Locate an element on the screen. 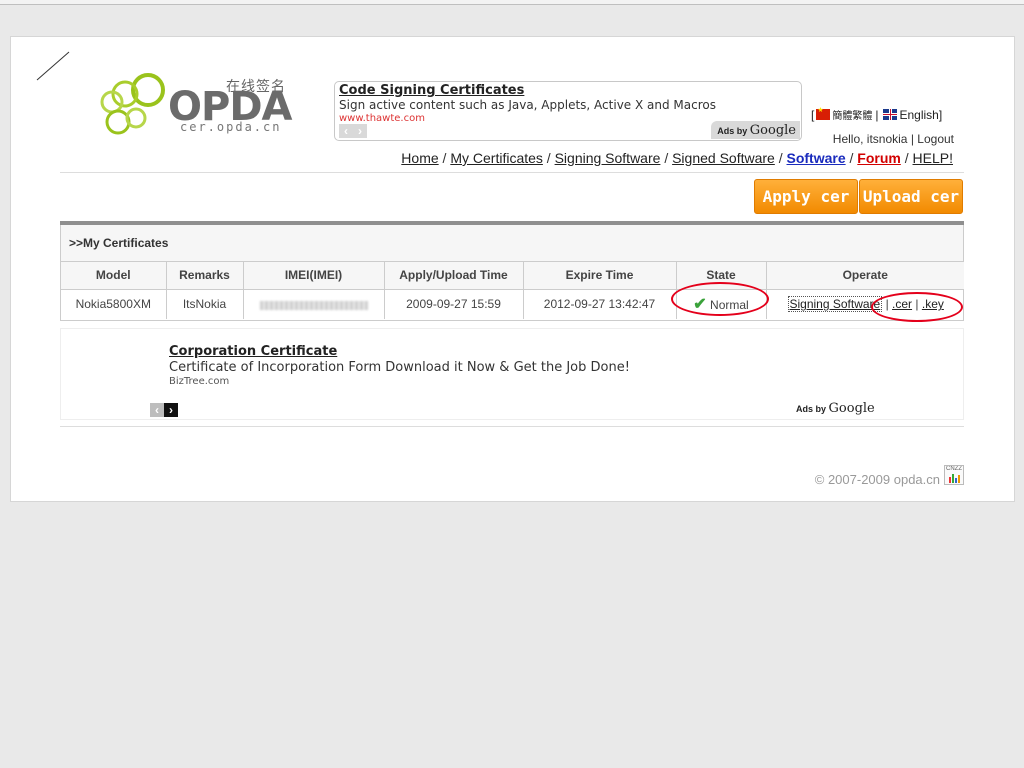 The height and width of the screenshot is (768, 1024). logo-circles-icon is located at coordinates (132, 104).